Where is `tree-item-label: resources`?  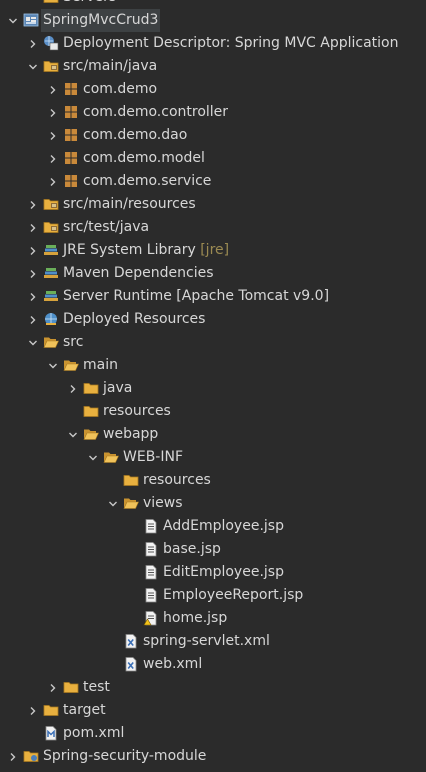 tree-item-label: resources is located at coordinates (137, 411).